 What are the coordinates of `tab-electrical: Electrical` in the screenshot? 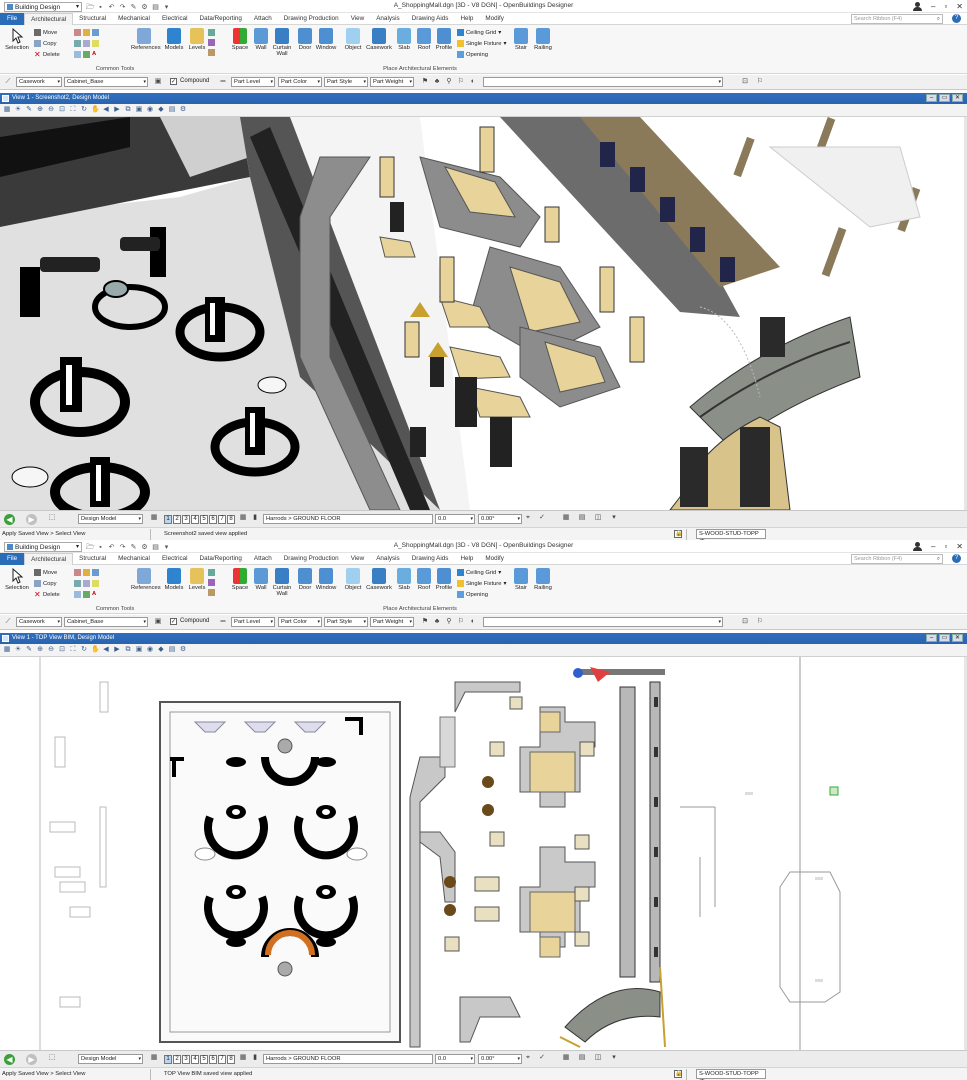 It's located at (175, 559).